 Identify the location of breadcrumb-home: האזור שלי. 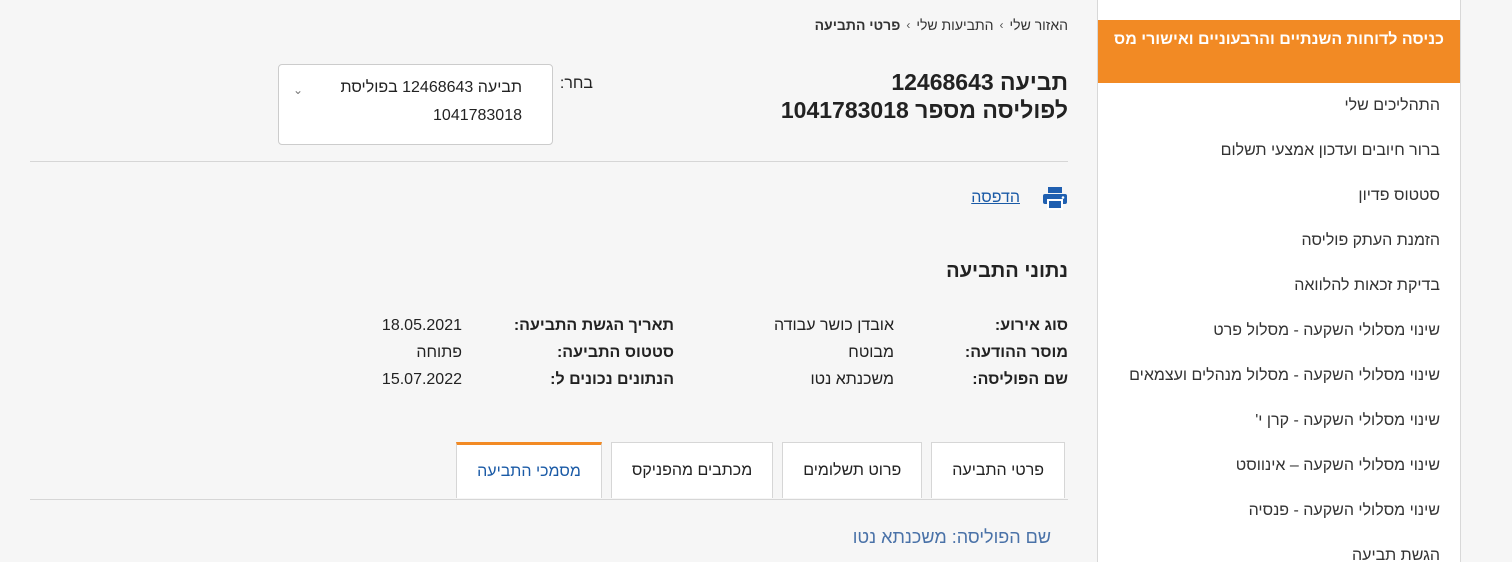
(1039, 25).